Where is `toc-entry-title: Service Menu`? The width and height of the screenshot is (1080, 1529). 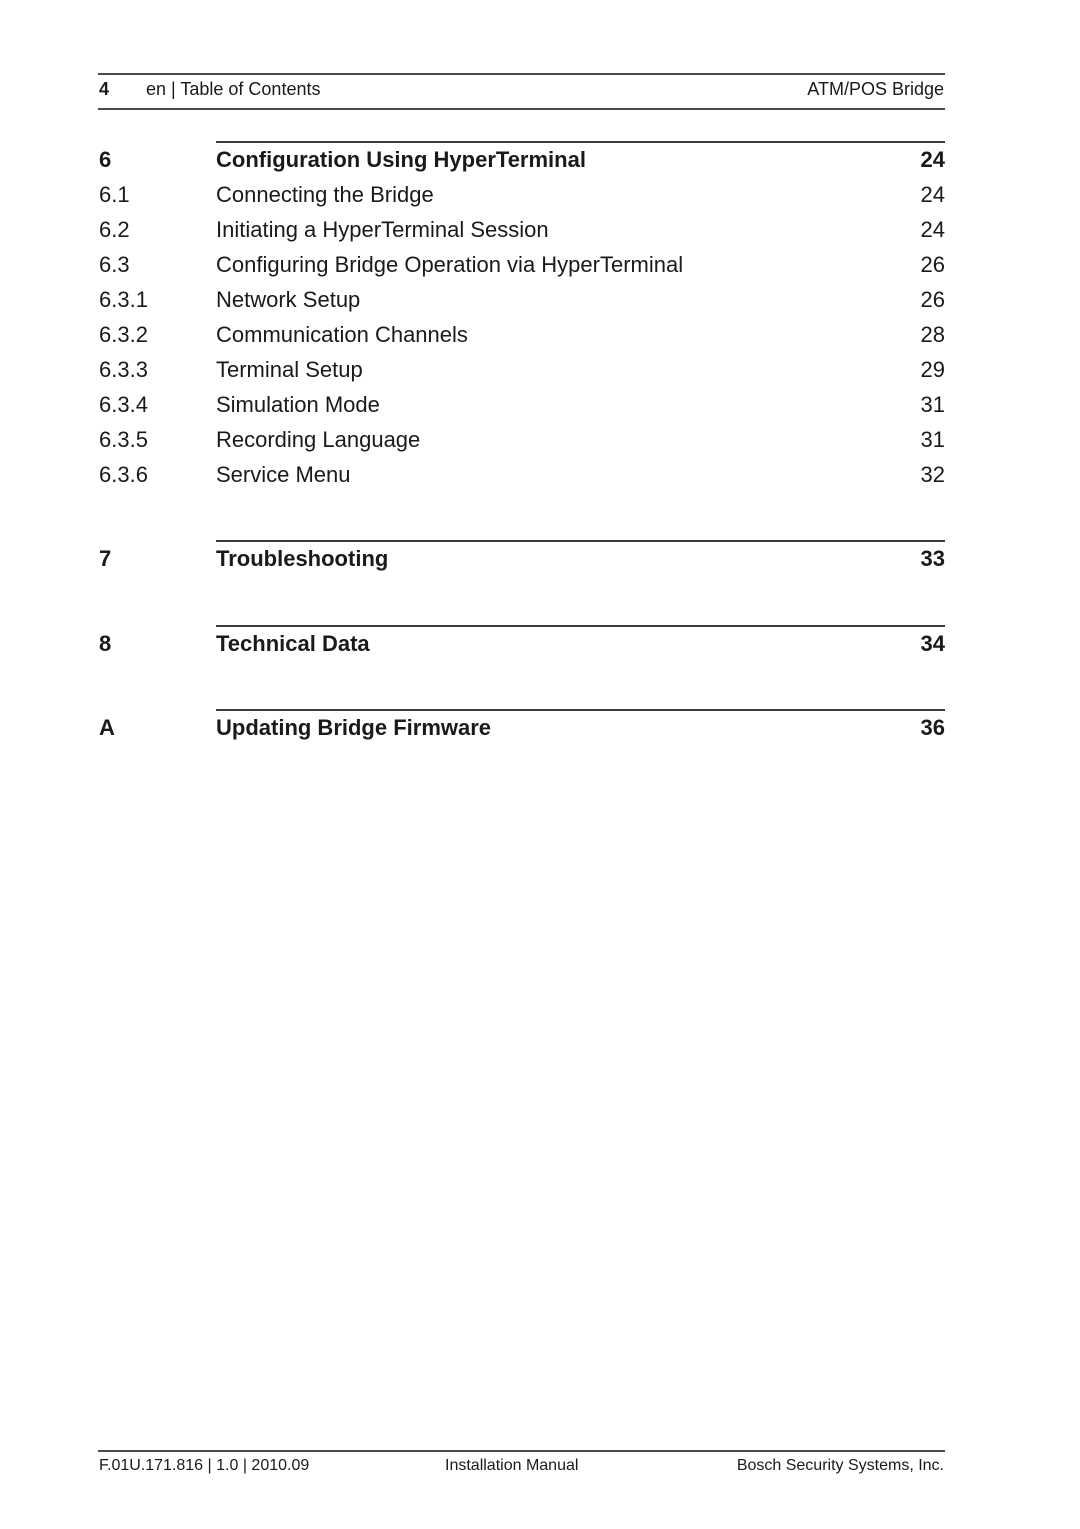
toc-entry-title: Service Menu is located at coordinates (283, 475).